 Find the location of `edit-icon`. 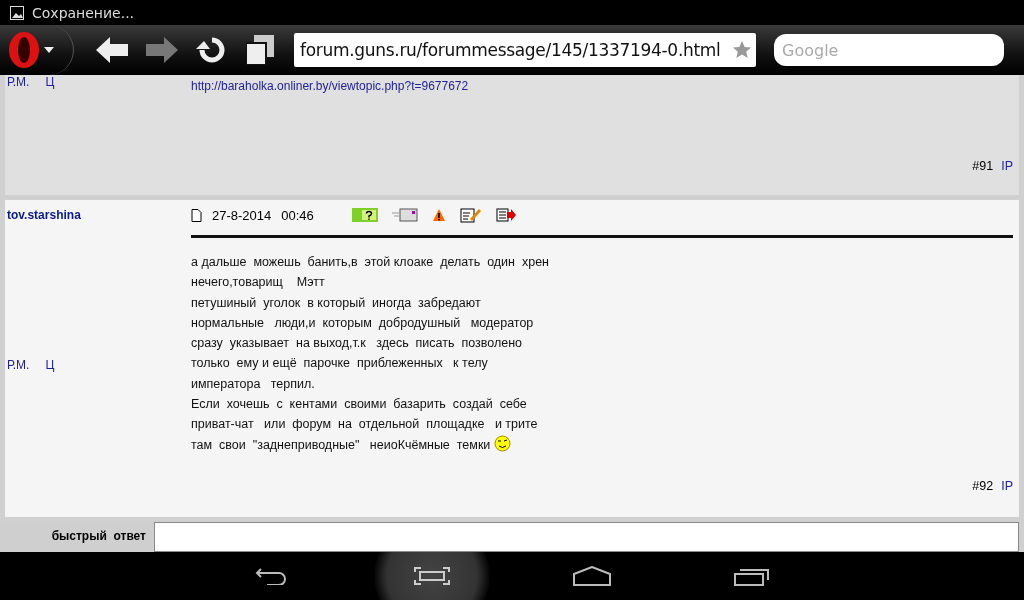

edit-icon is located at coordinates (470, 215).